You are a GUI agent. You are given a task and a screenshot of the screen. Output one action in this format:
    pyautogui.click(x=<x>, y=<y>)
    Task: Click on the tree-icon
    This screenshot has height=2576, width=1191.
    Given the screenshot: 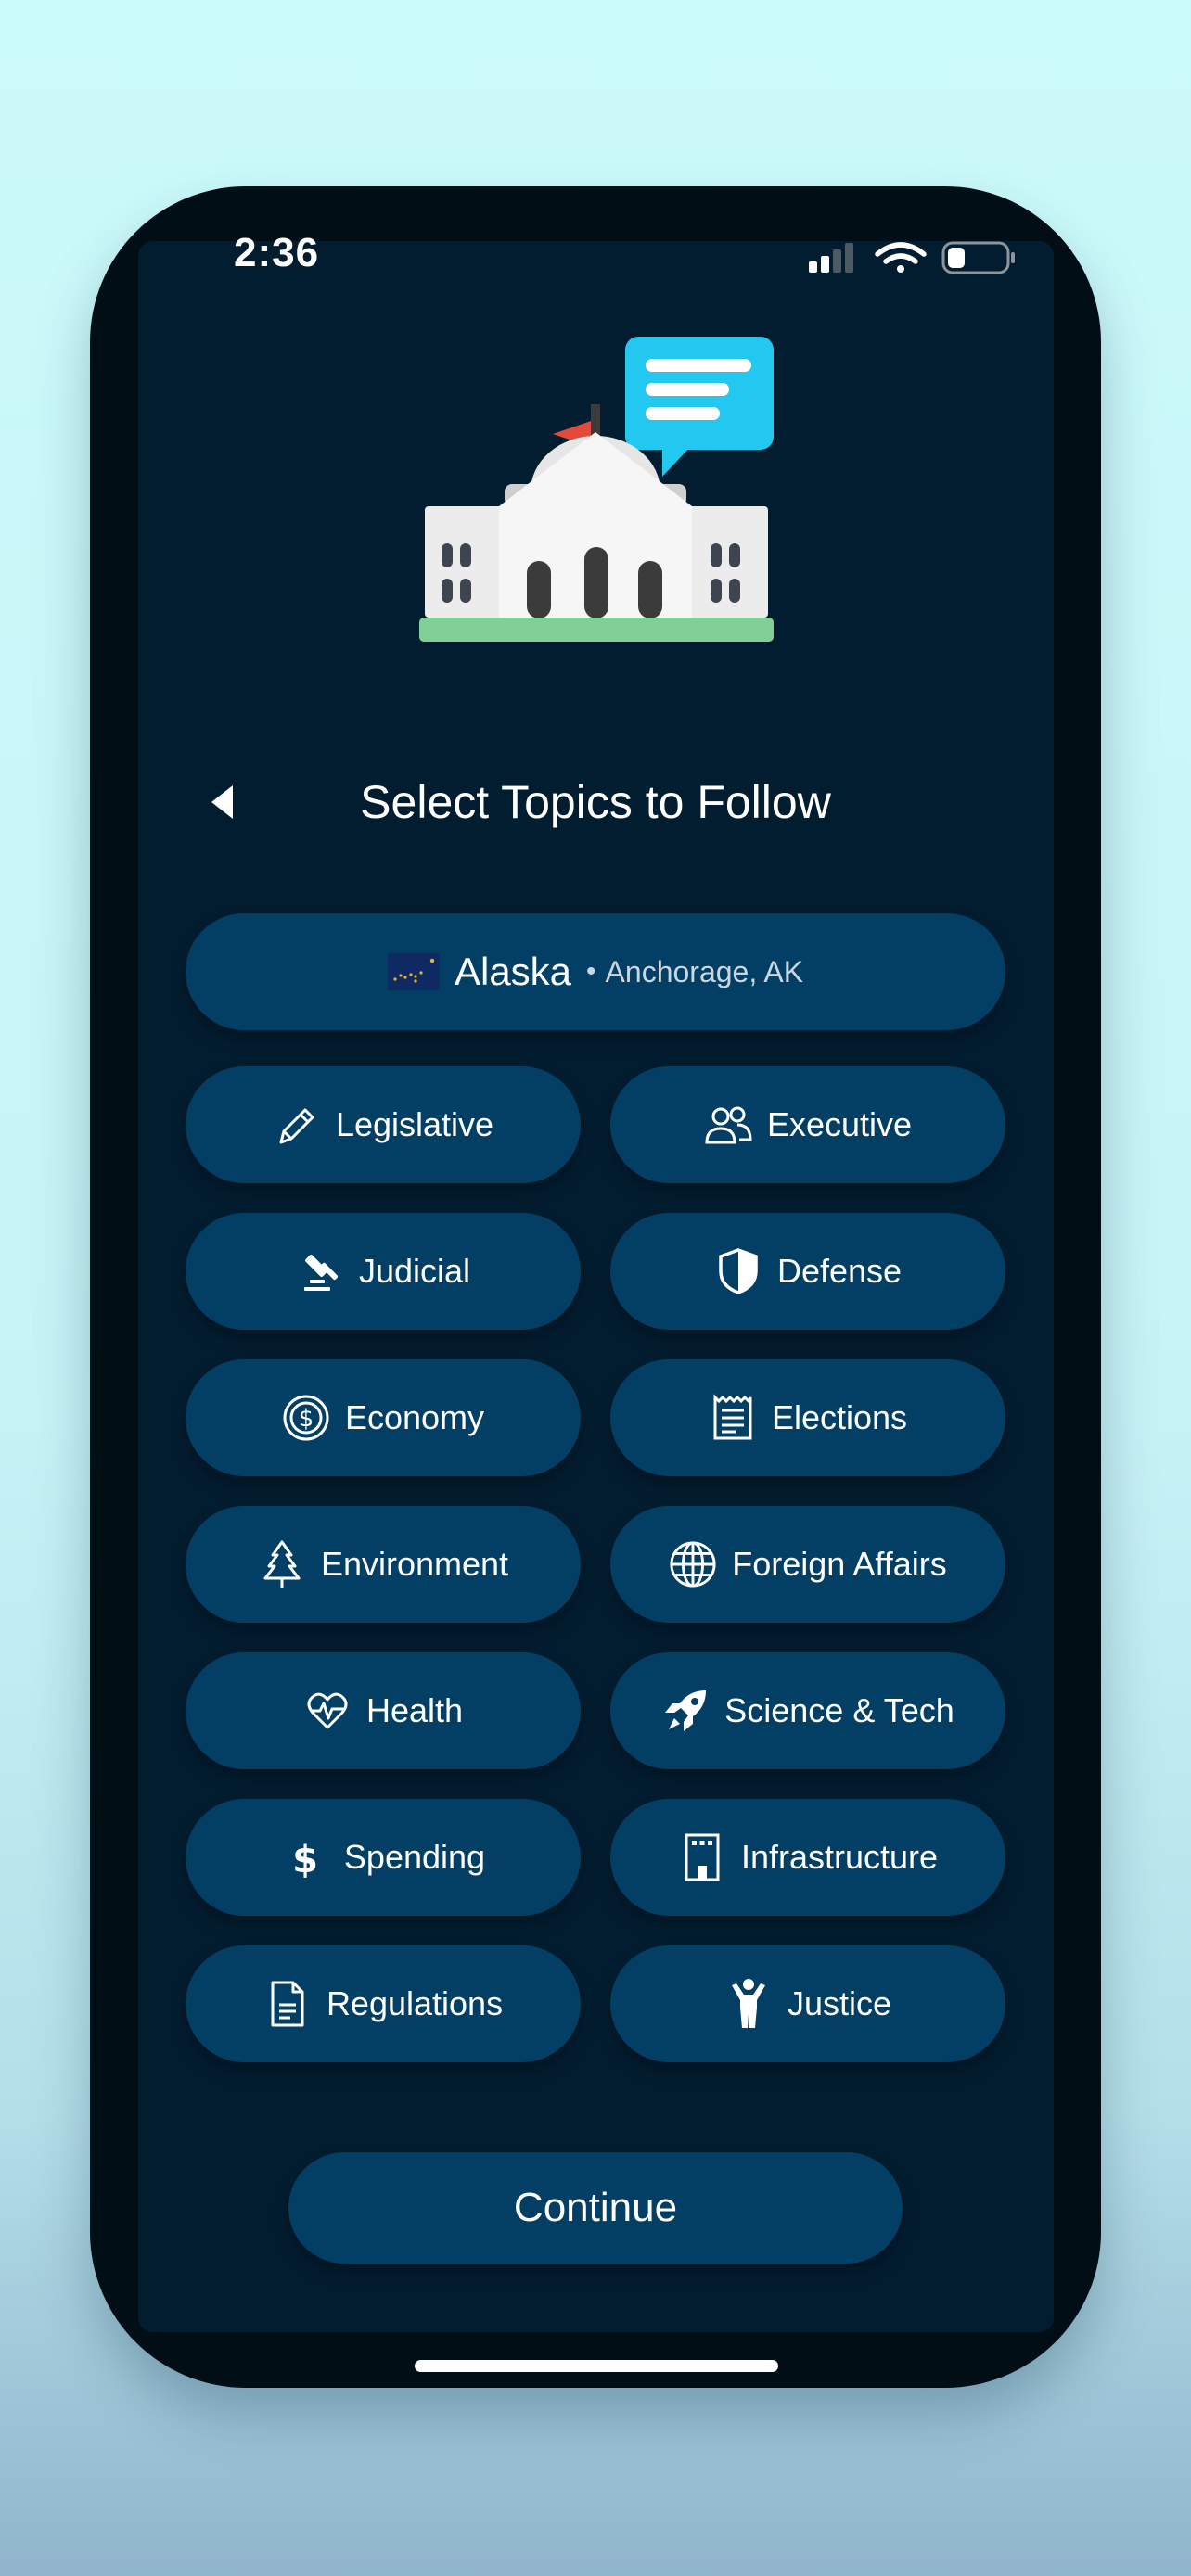 What is the action you would take?
    pyautogui.click(x=282, y=1564)
    